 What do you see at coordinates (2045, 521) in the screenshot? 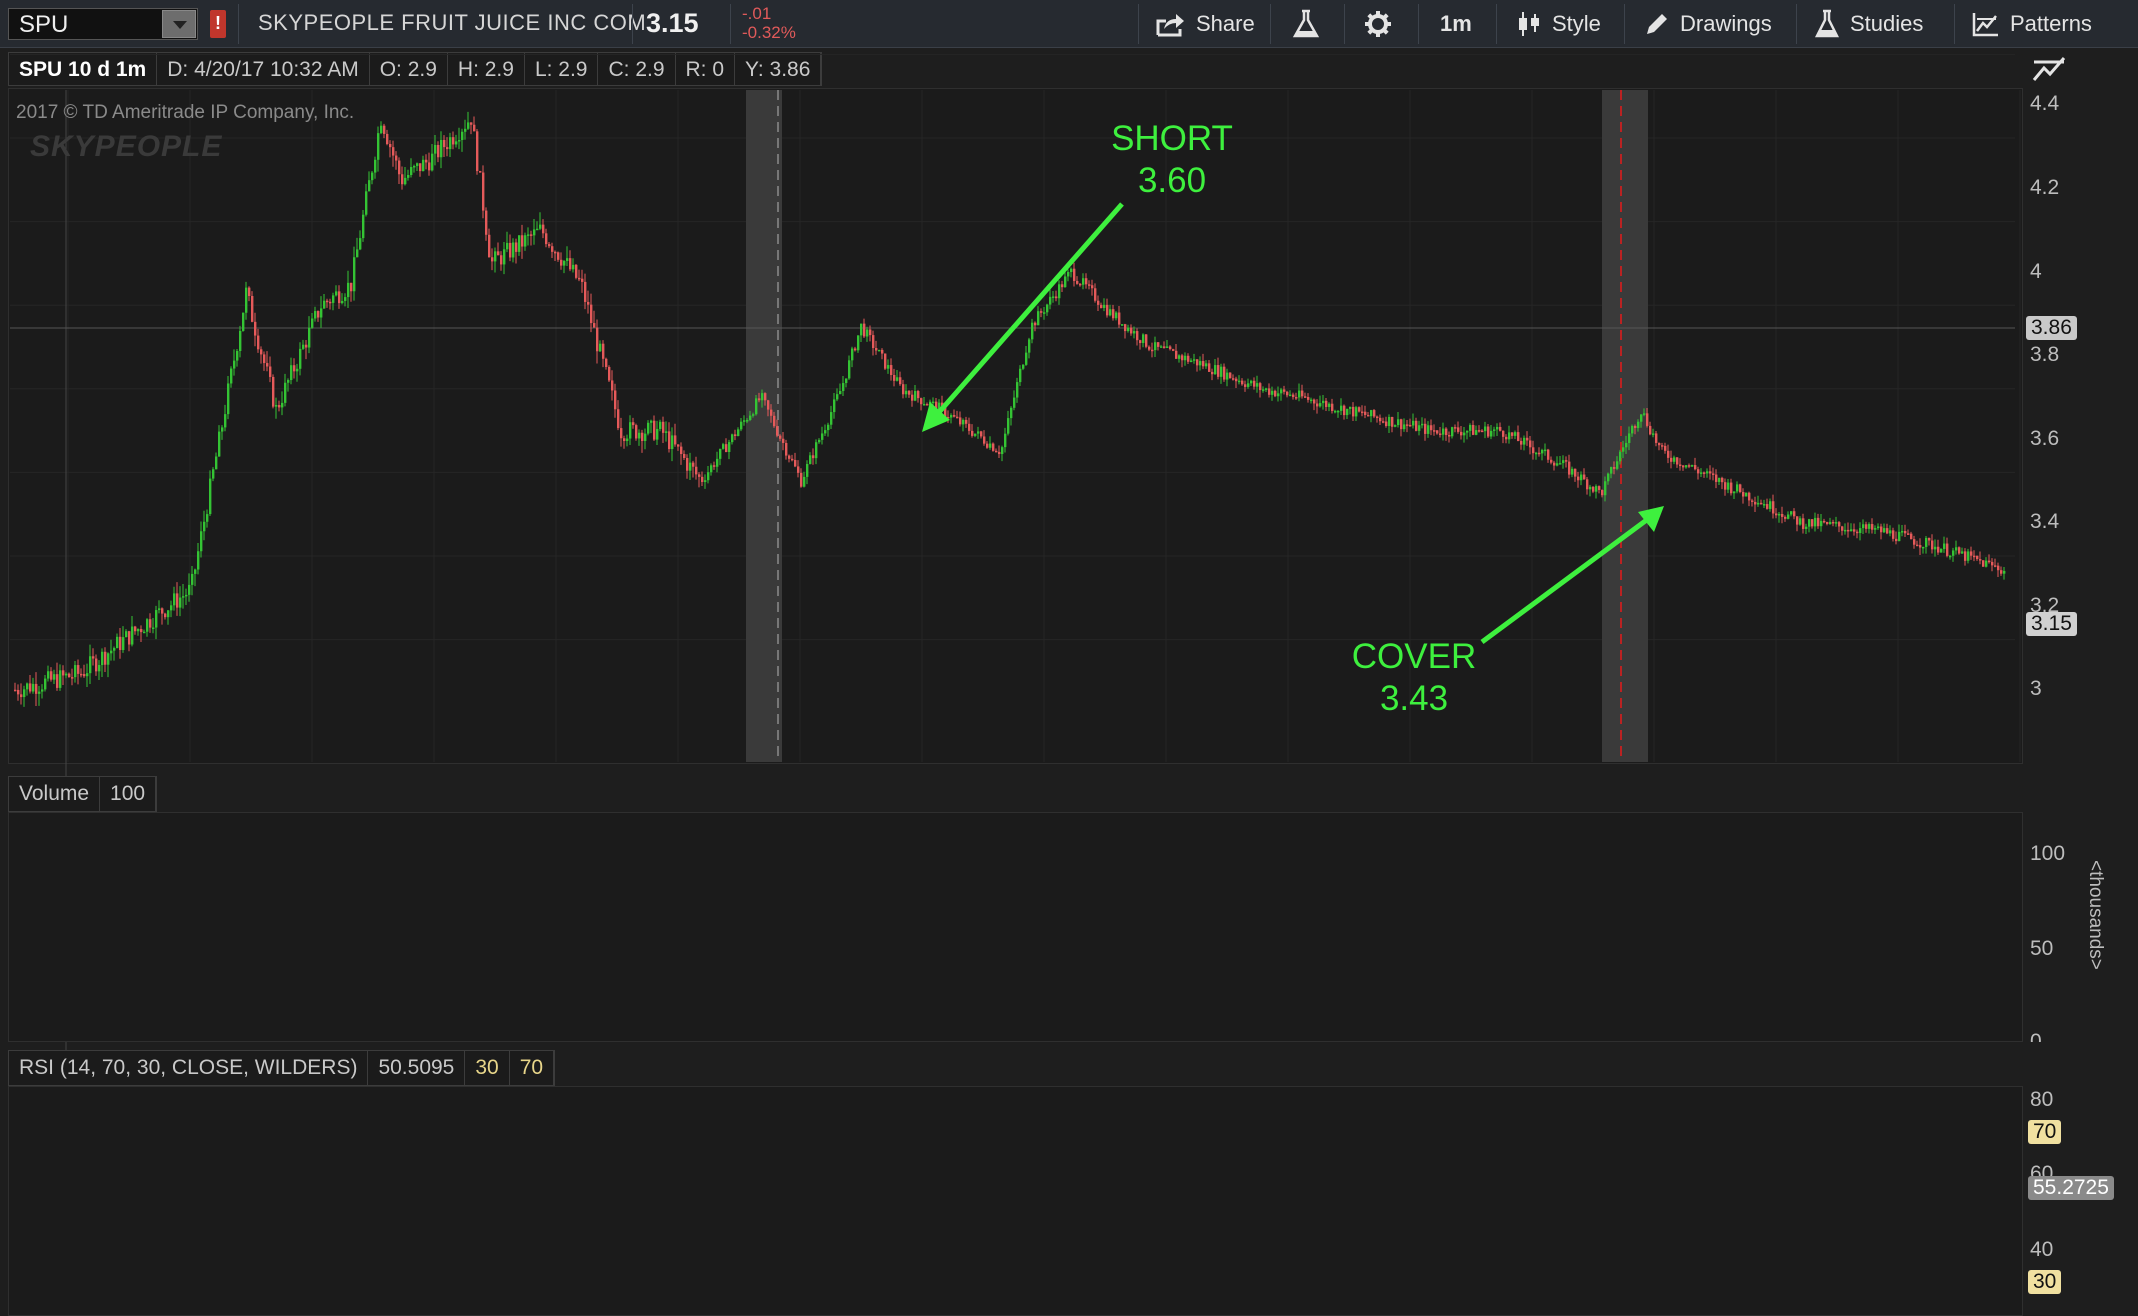
I see `price-tick: 3.4` at bounding box center [2045, 521].